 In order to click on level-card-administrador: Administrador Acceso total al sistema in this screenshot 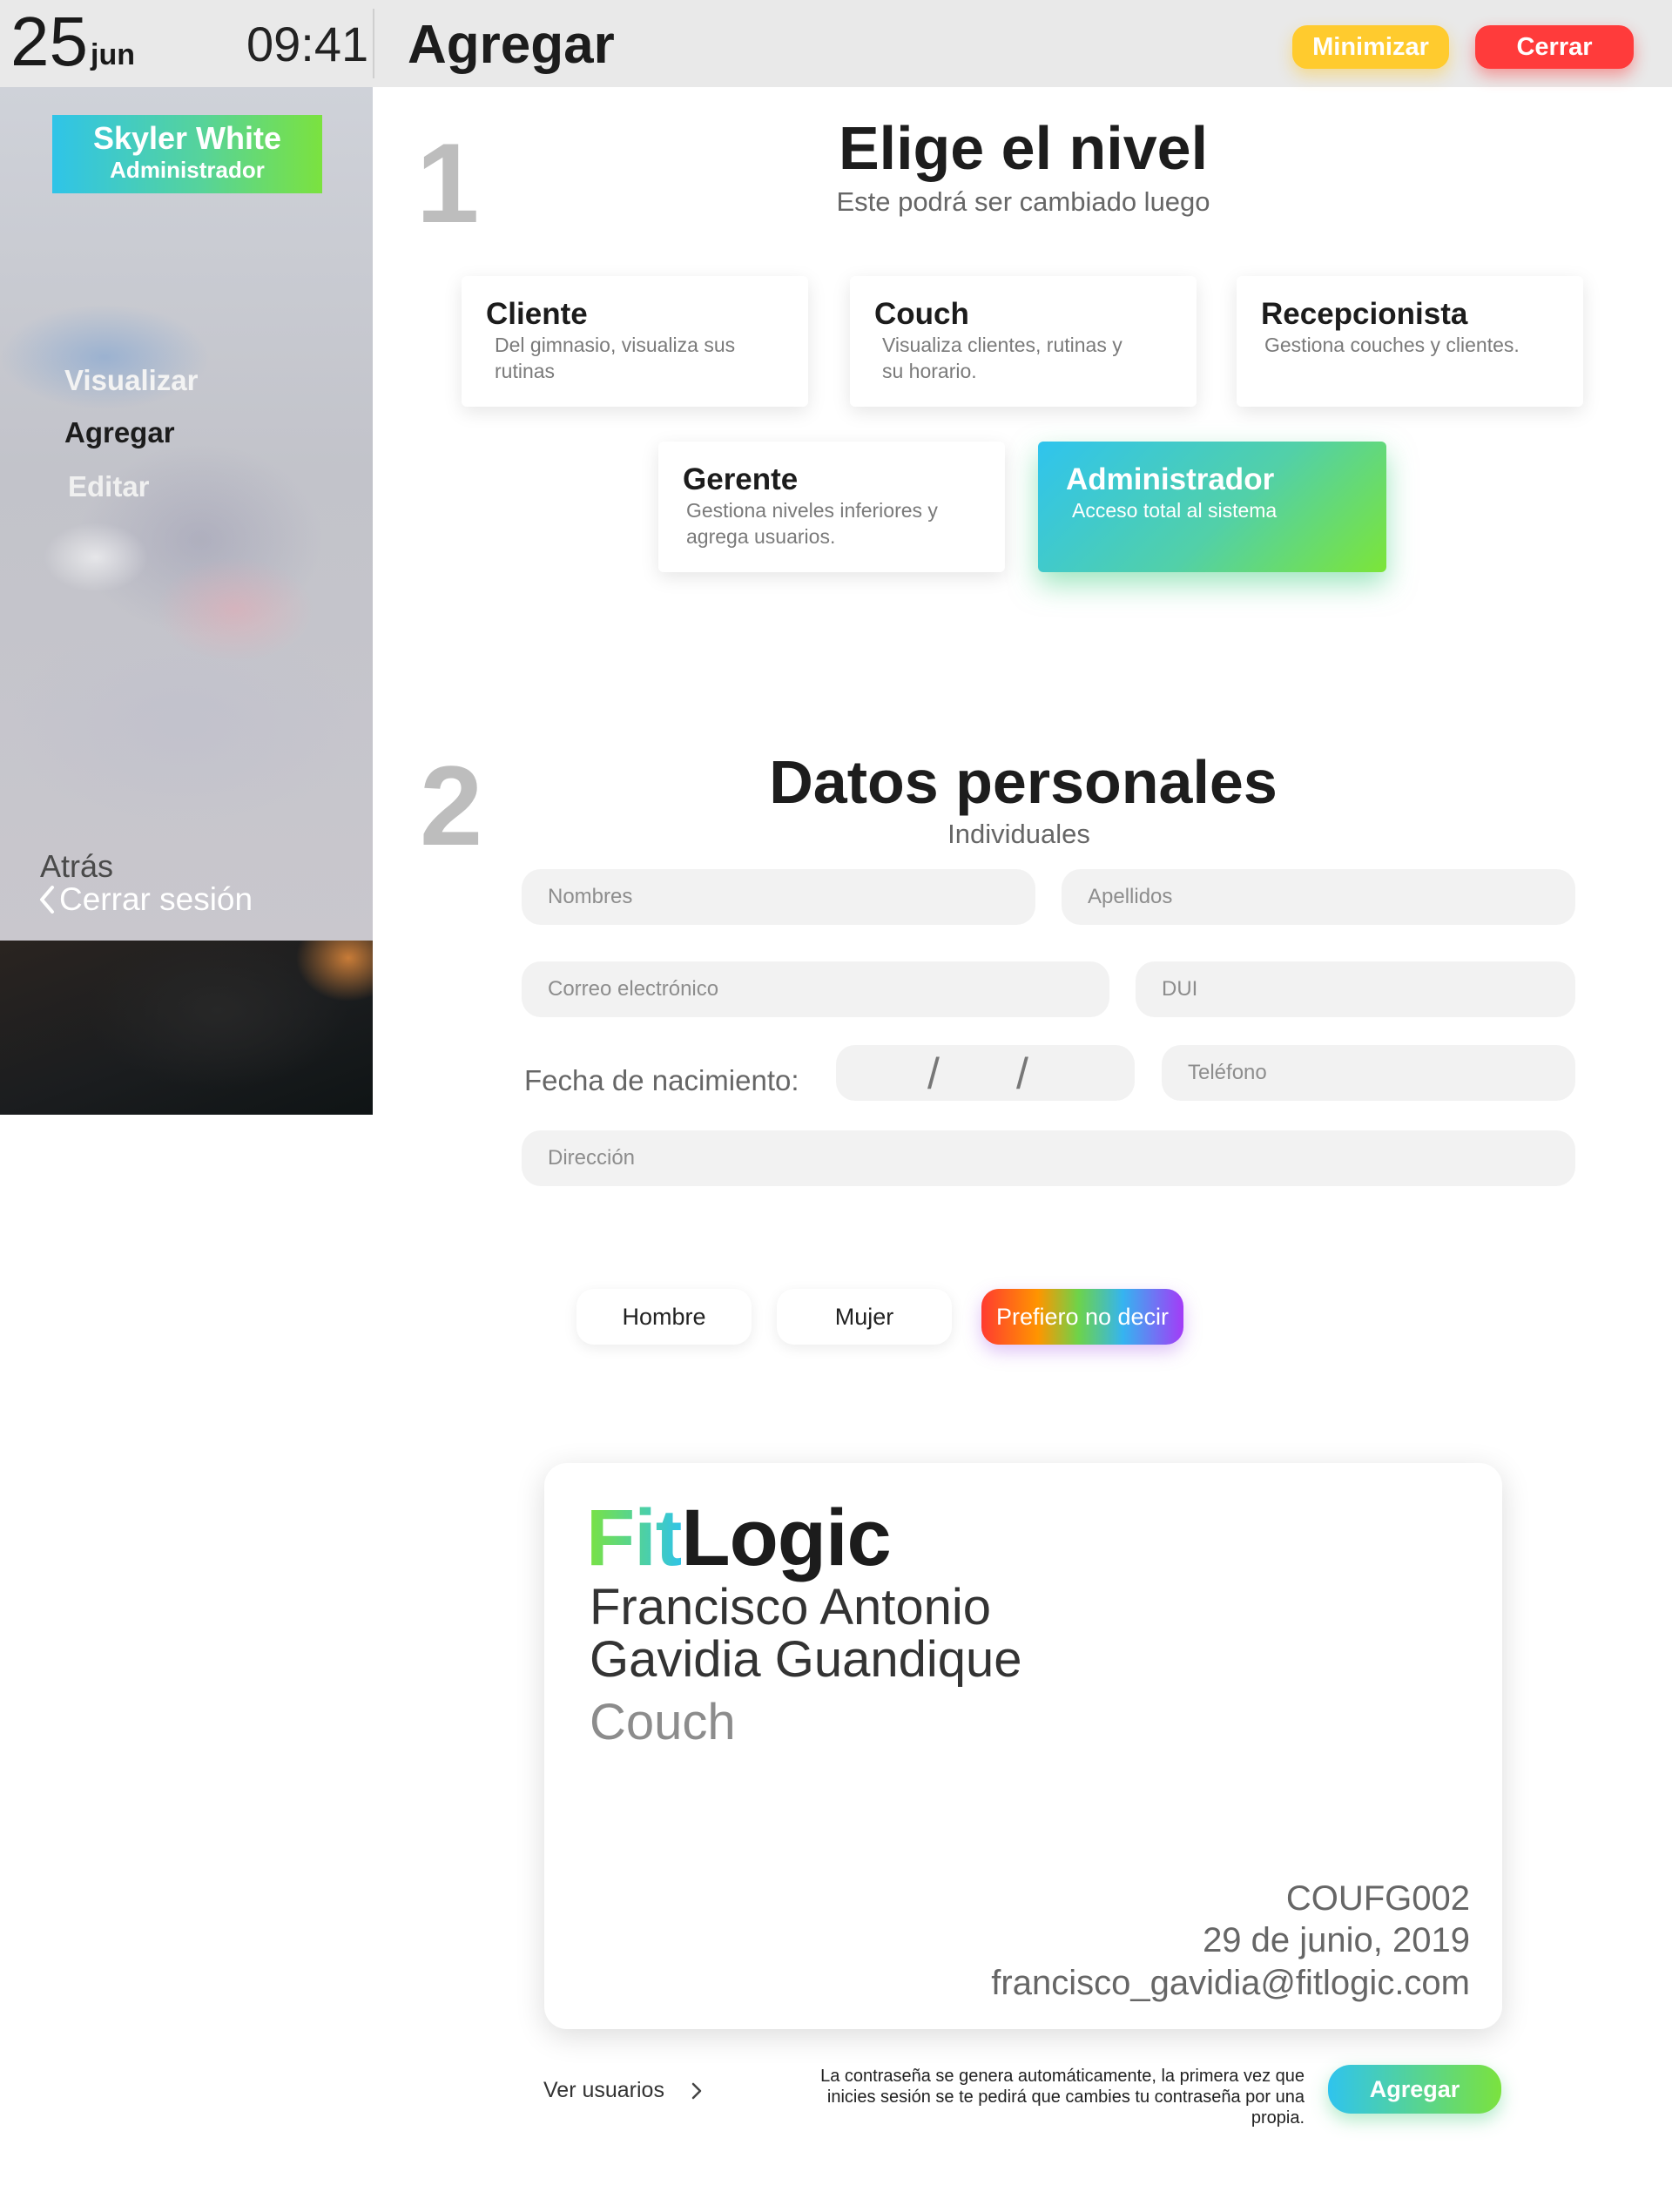, I will do `click(1212, 507)`.